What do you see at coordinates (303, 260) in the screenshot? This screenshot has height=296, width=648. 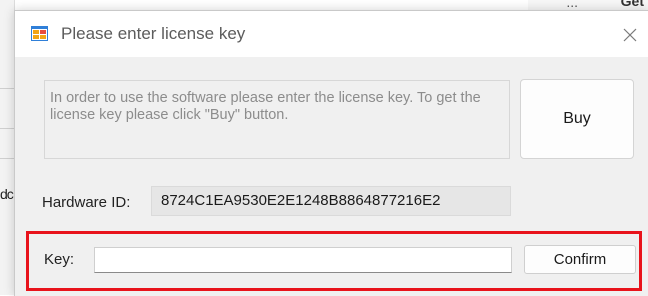 I see `license-key-input` at bounding box center [303, 260].